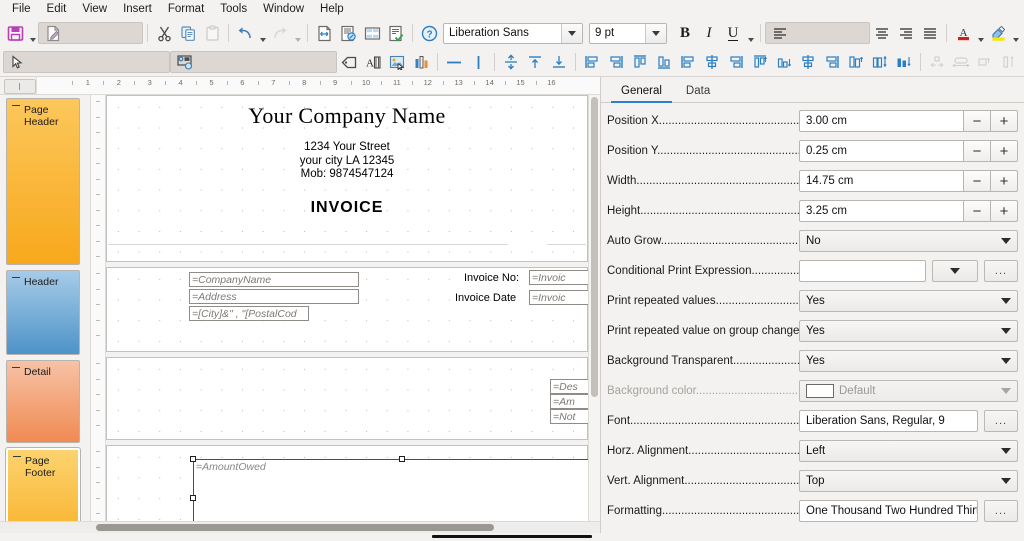 The width and height of the screenshot is (1024, 541). Describe the element at coordinates (817, 33) in the screenshot. I see `align-left-icon` at that location.